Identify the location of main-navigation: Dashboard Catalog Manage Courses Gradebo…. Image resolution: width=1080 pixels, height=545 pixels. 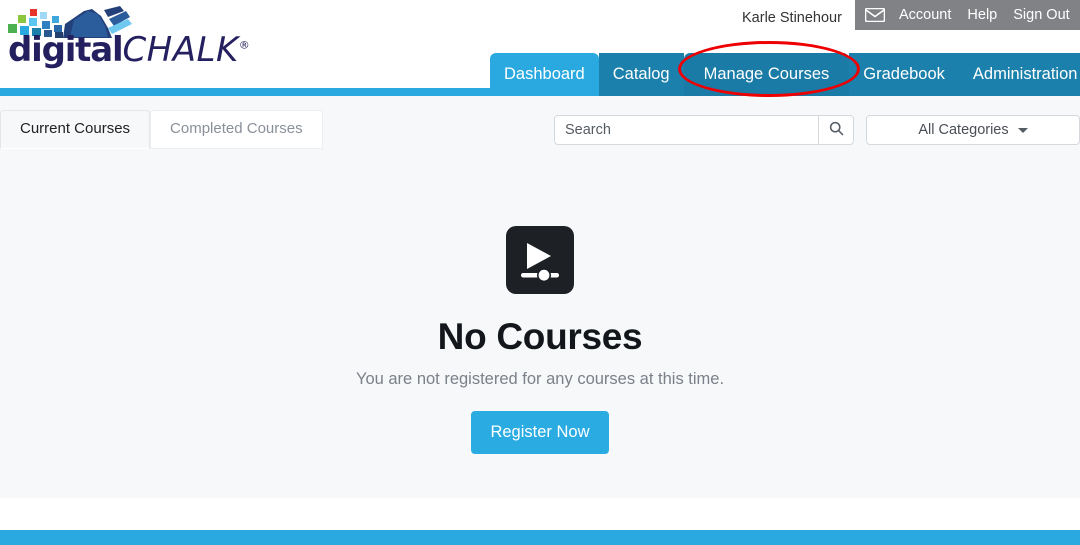
(785, 74).